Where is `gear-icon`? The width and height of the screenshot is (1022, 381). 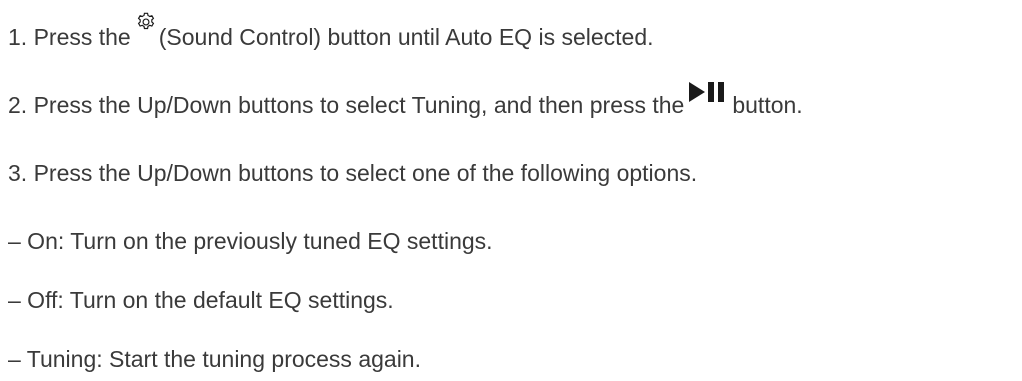
gear-icon is located at coordinates (146, 22).